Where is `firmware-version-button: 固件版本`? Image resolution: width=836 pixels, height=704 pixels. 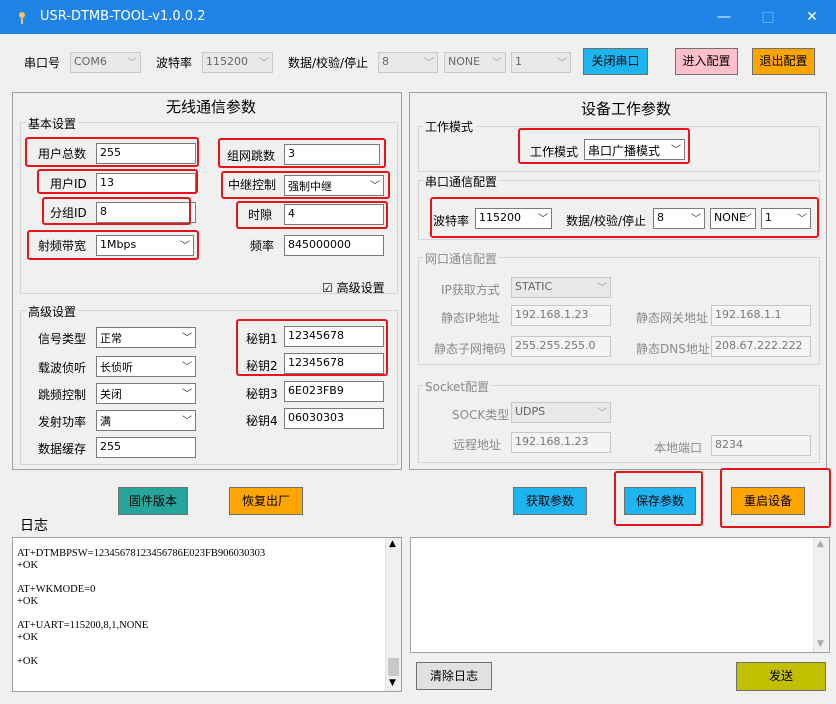 firmware-version-button: 固件版本 is located at coordinates (153, 501).